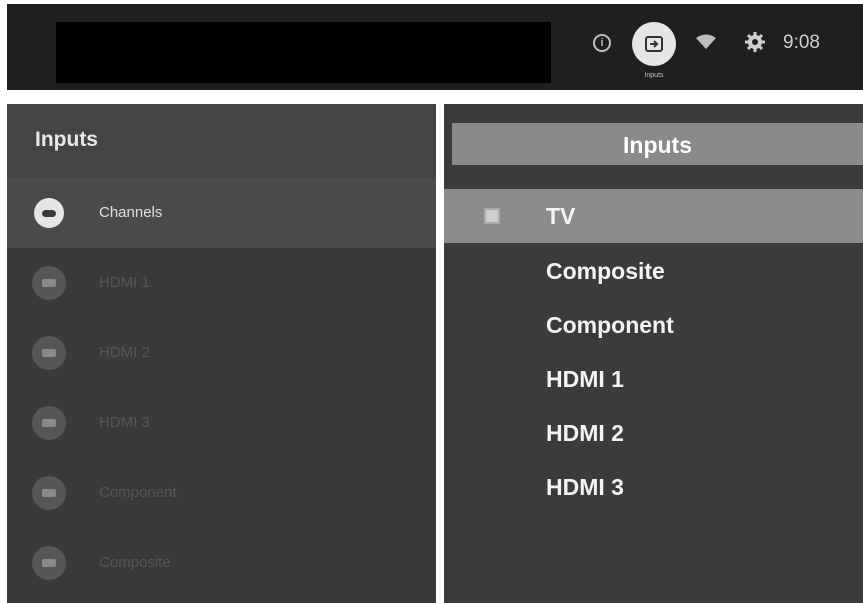 Image resolution: width=863 pixels, height=603 pixels. I want to click on selected-marker-icon, so click(492, 216).